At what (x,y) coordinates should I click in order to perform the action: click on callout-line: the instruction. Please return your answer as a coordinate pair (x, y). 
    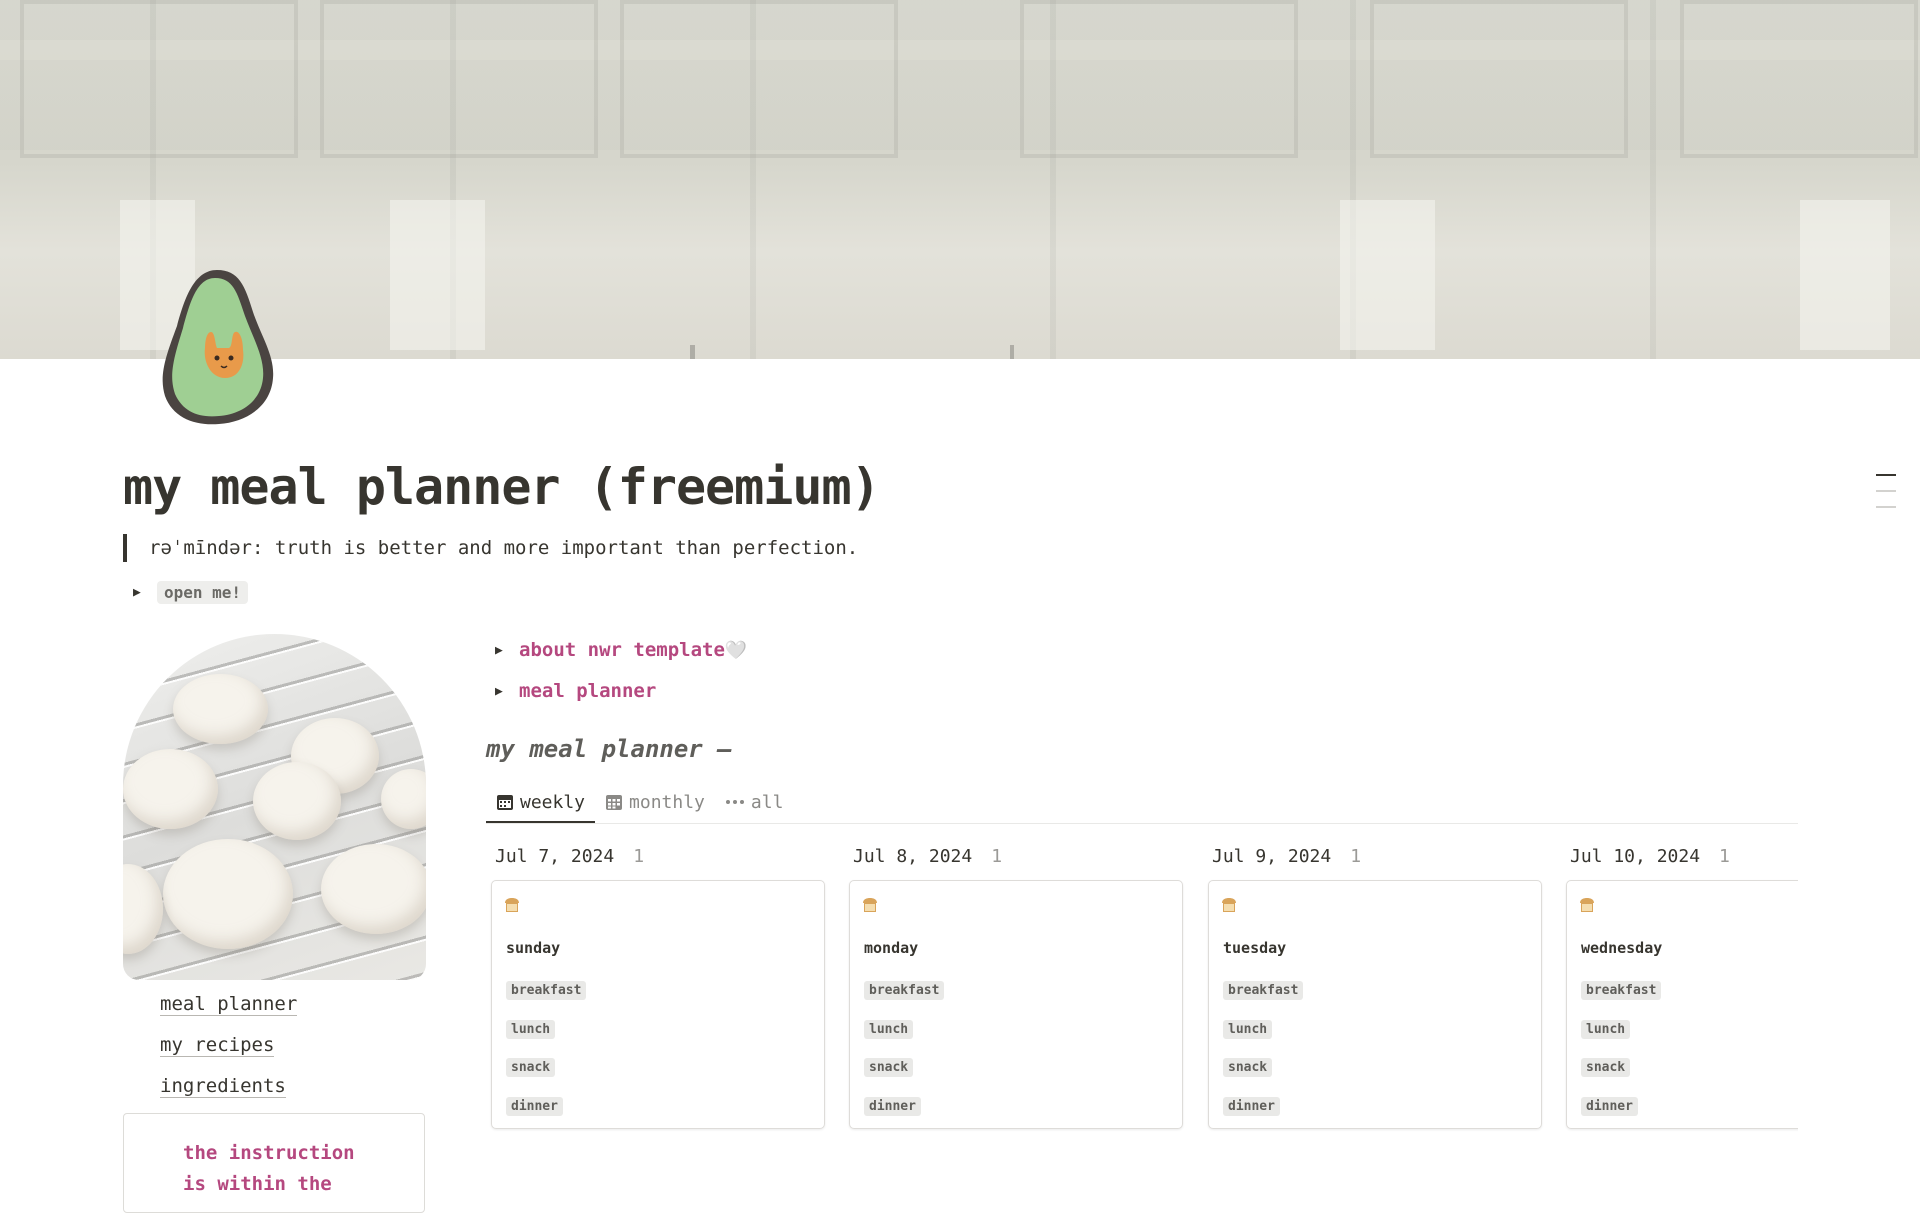
    Looking at the image, I should click on (269, 1153).